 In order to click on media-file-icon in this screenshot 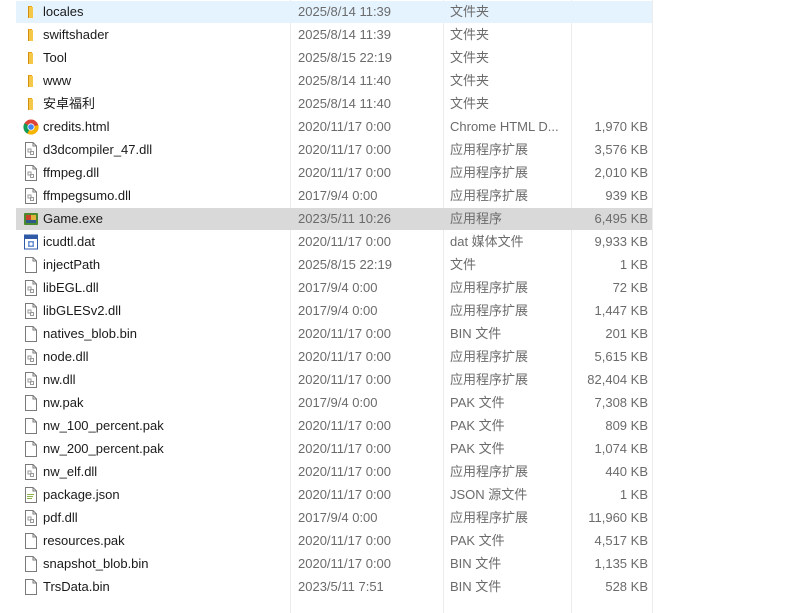, I will do `click(31, 241)`.